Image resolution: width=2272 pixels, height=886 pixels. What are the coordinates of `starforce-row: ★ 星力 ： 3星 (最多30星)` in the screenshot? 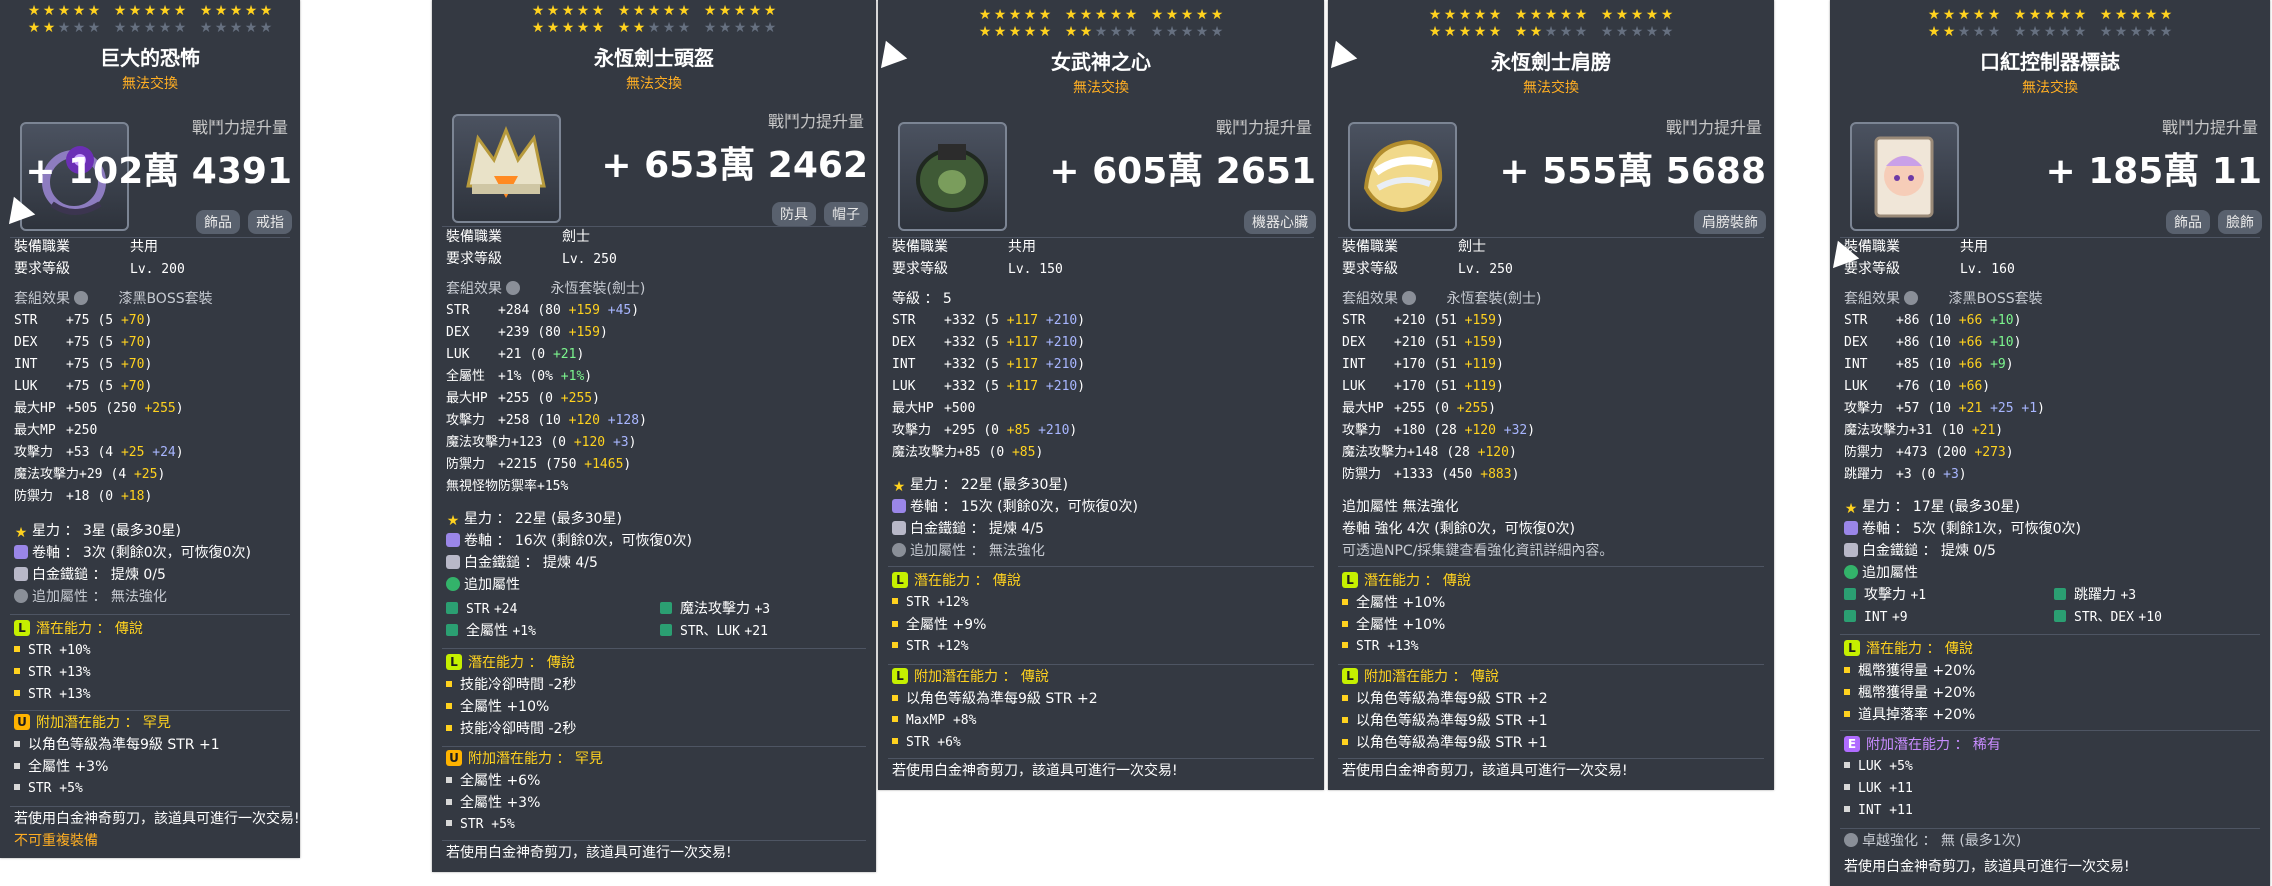 It's located at (97, 532).